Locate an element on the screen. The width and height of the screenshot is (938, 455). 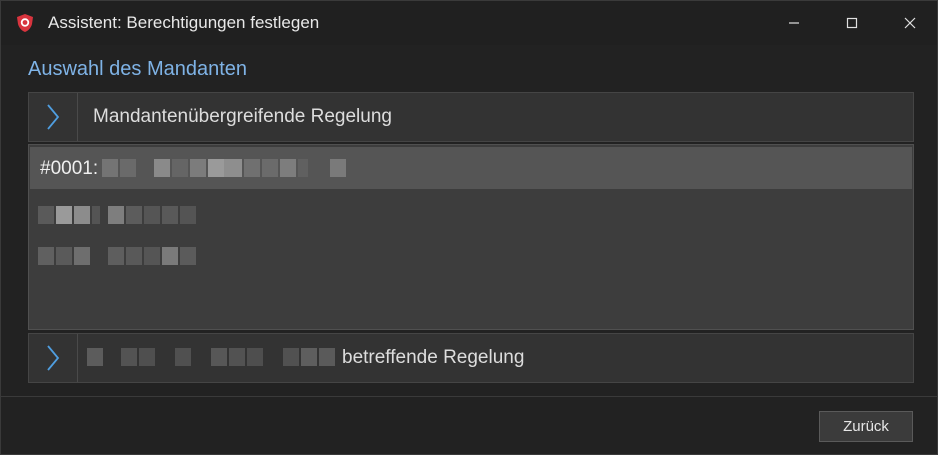
maximize-button is located at coordinates (852, 23).